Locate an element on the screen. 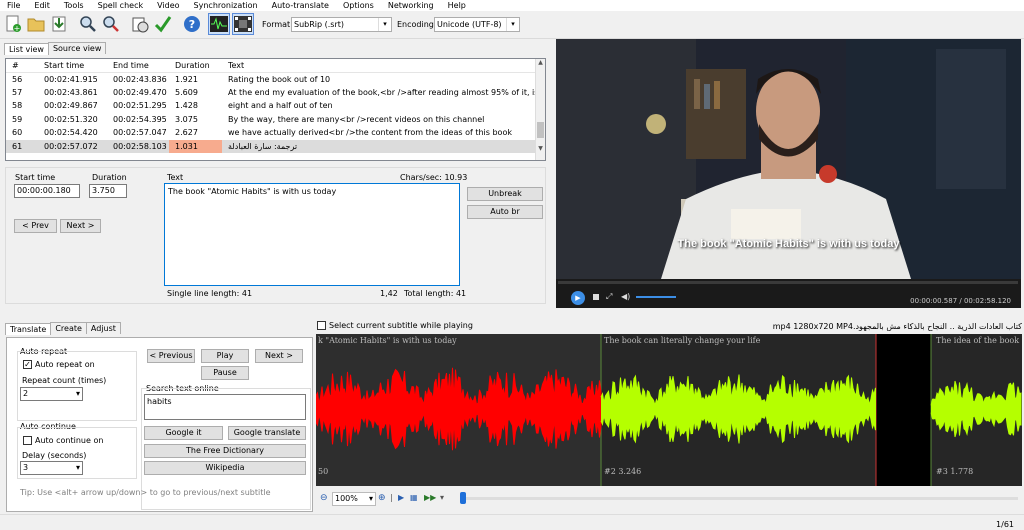  new-file-icon: + is located at coordinates (13, 24).